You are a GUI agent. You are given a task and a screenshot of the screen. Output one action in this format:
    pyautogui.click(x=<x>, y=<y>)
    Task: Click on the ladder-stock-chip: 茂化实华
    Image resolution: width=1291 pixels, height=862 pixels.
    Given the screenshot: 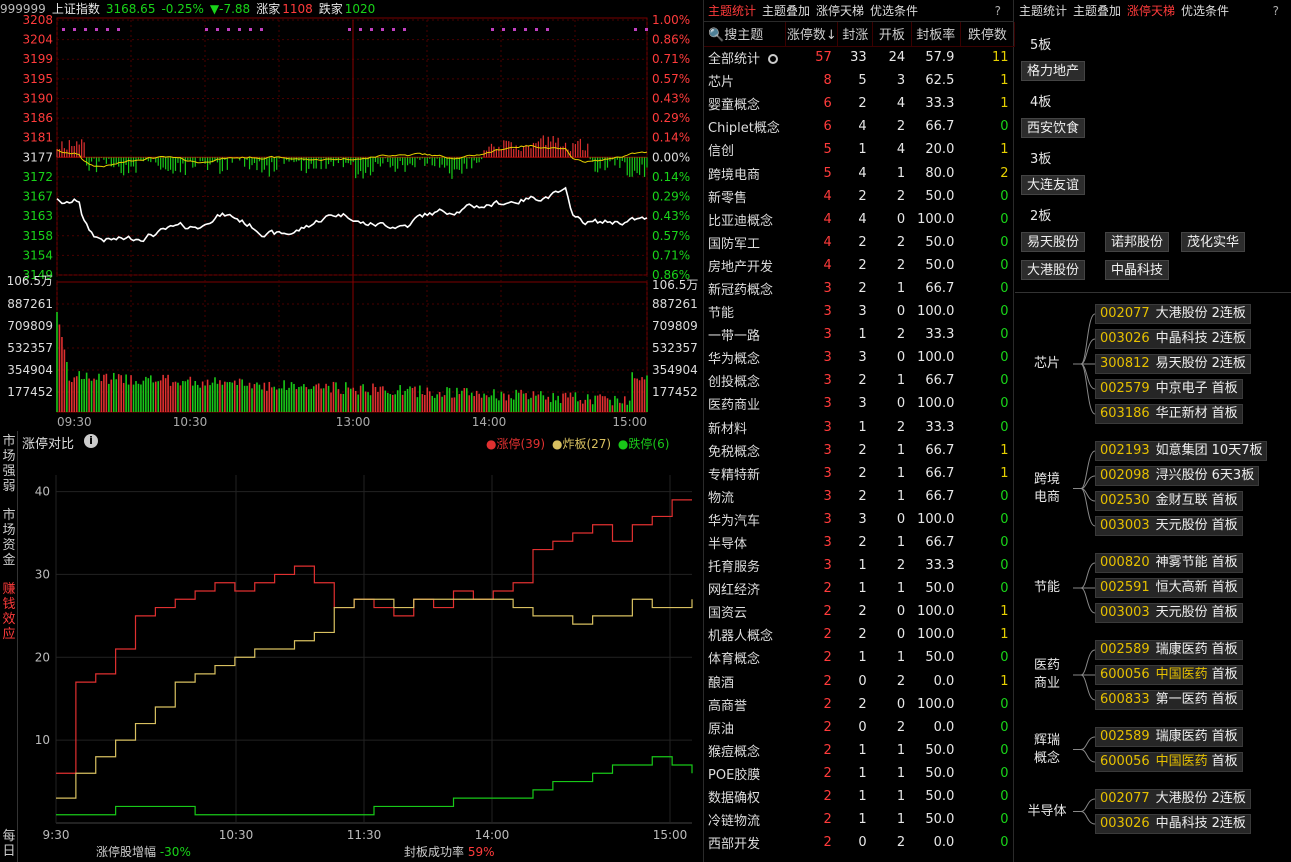 What is the action you would take?
    pyautogui.click(x=1213, y=242)
    